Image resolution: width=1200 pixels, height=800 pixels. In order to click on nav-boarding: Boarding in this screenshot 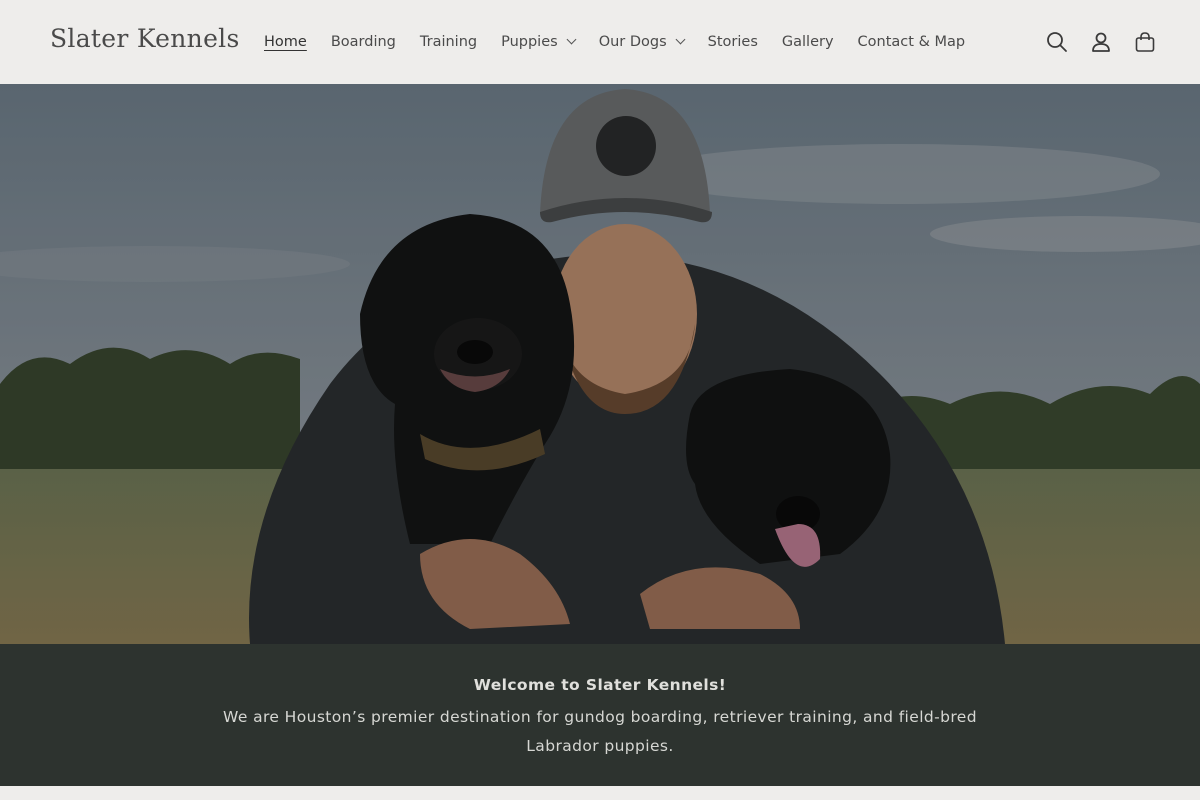, I will do `click(363, 42)`.